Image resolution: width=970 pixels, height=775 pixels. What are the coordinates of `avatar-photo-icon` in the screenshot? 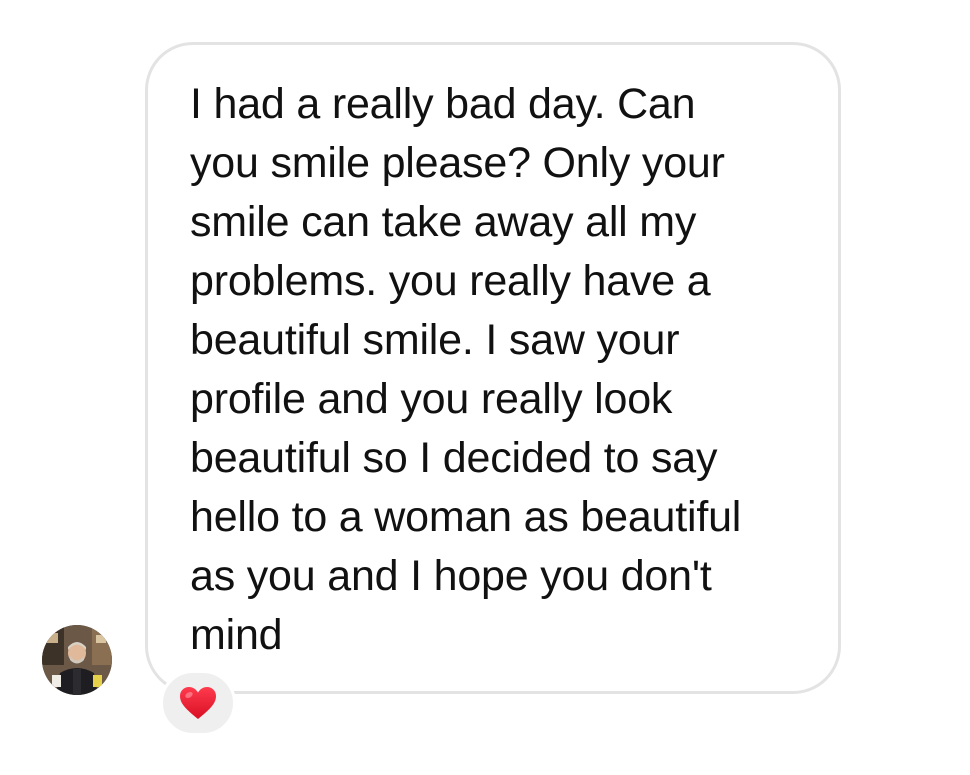 It's located at (77, 660).